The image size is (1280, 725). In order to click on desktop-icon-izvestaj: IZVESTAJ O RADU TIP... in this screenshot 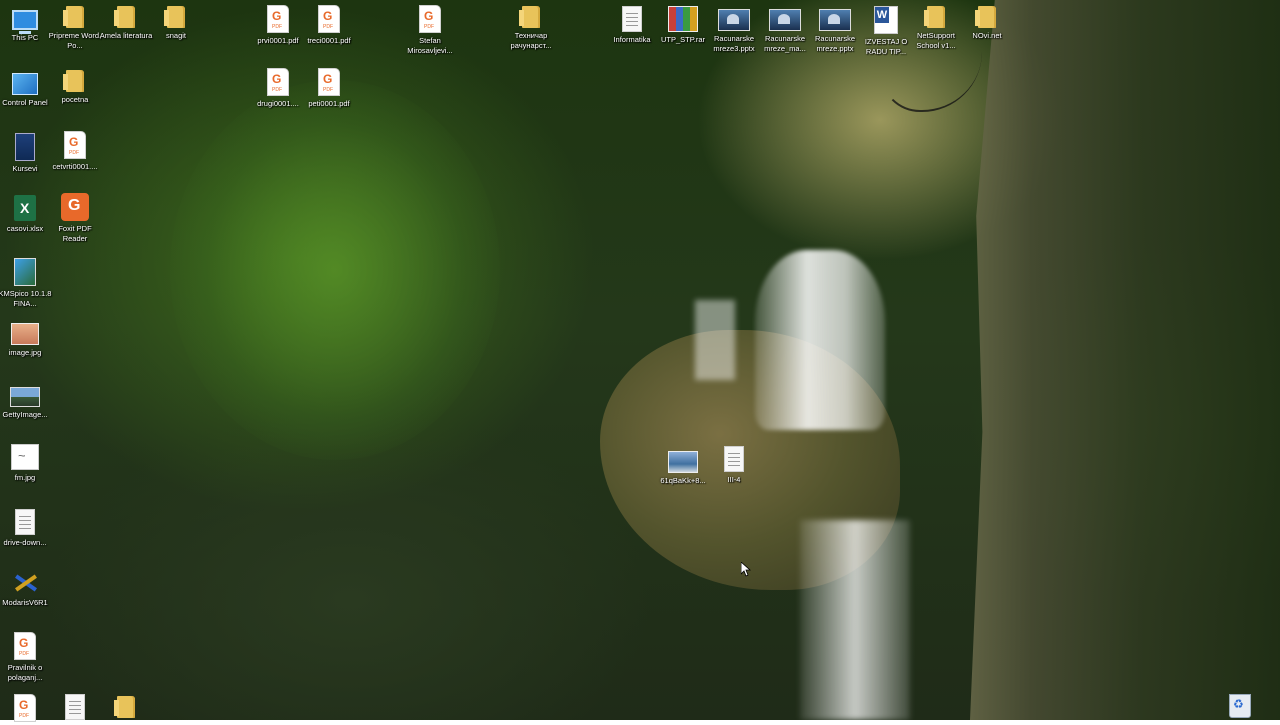, I will do `click(886, 31)`.